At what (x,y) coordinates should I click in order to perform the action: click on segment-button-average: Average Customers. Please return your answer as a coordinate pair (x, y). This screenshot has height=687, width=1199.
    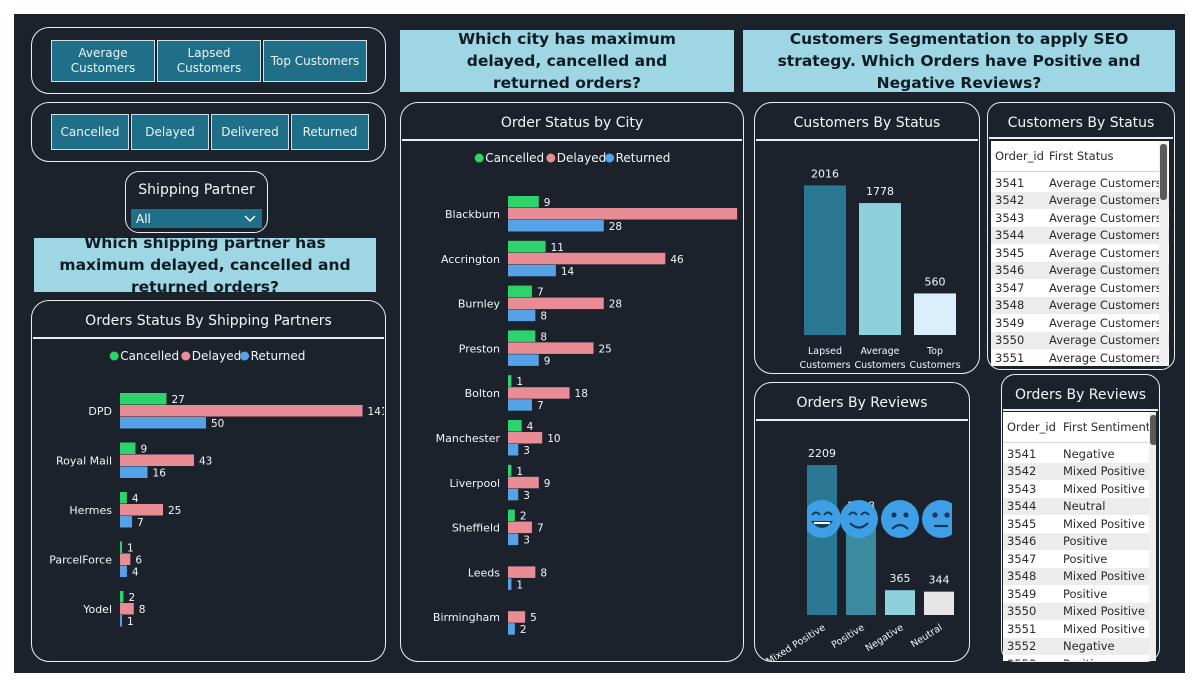
    Looking at the image, I should click on (103, 61).